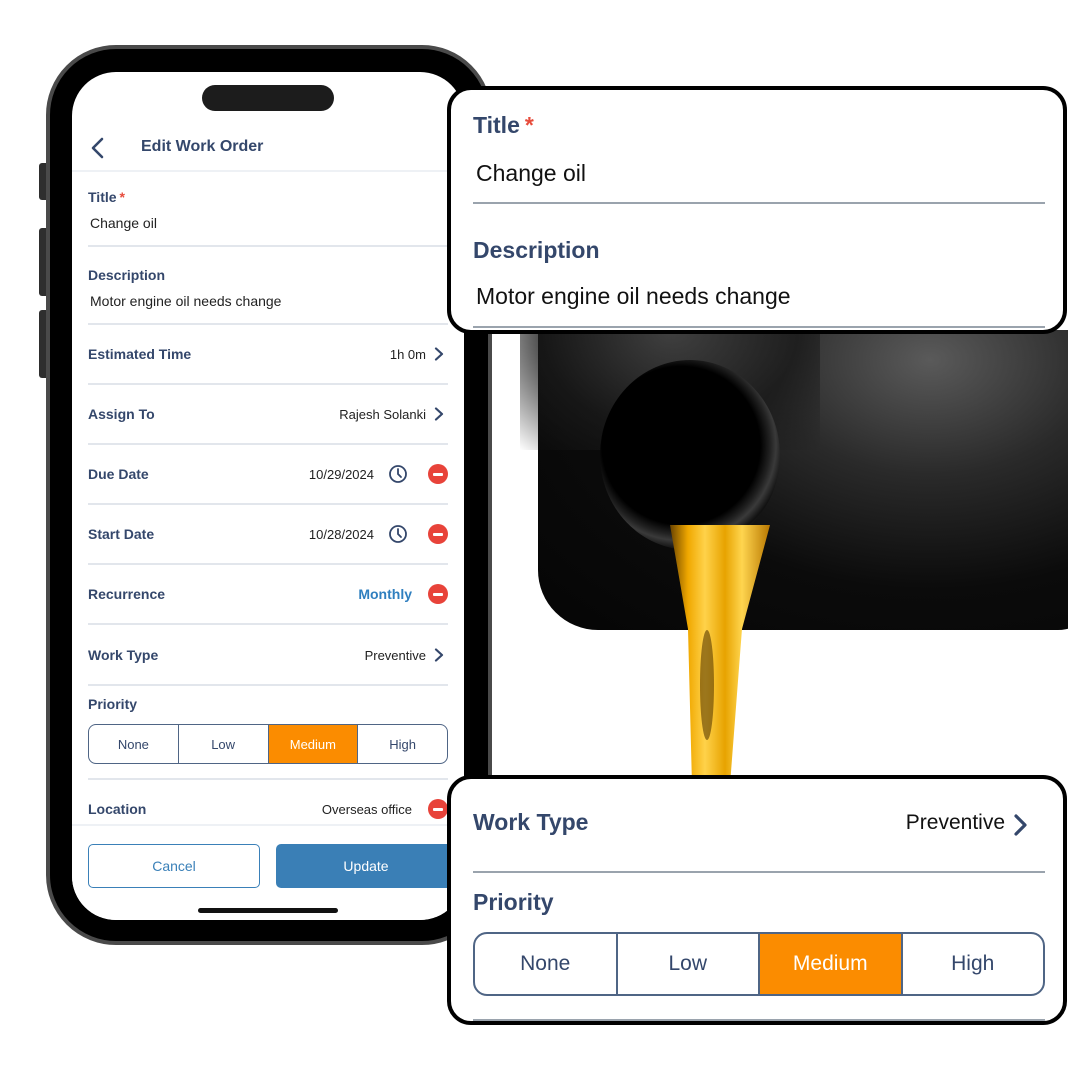 Image resolution: width=1080 pixels, height=1080 pixels. What do you see at coordinates (503, 125) in the screenshot?
I see `callout-title-label: Title *` at bounding box center [503, 125].